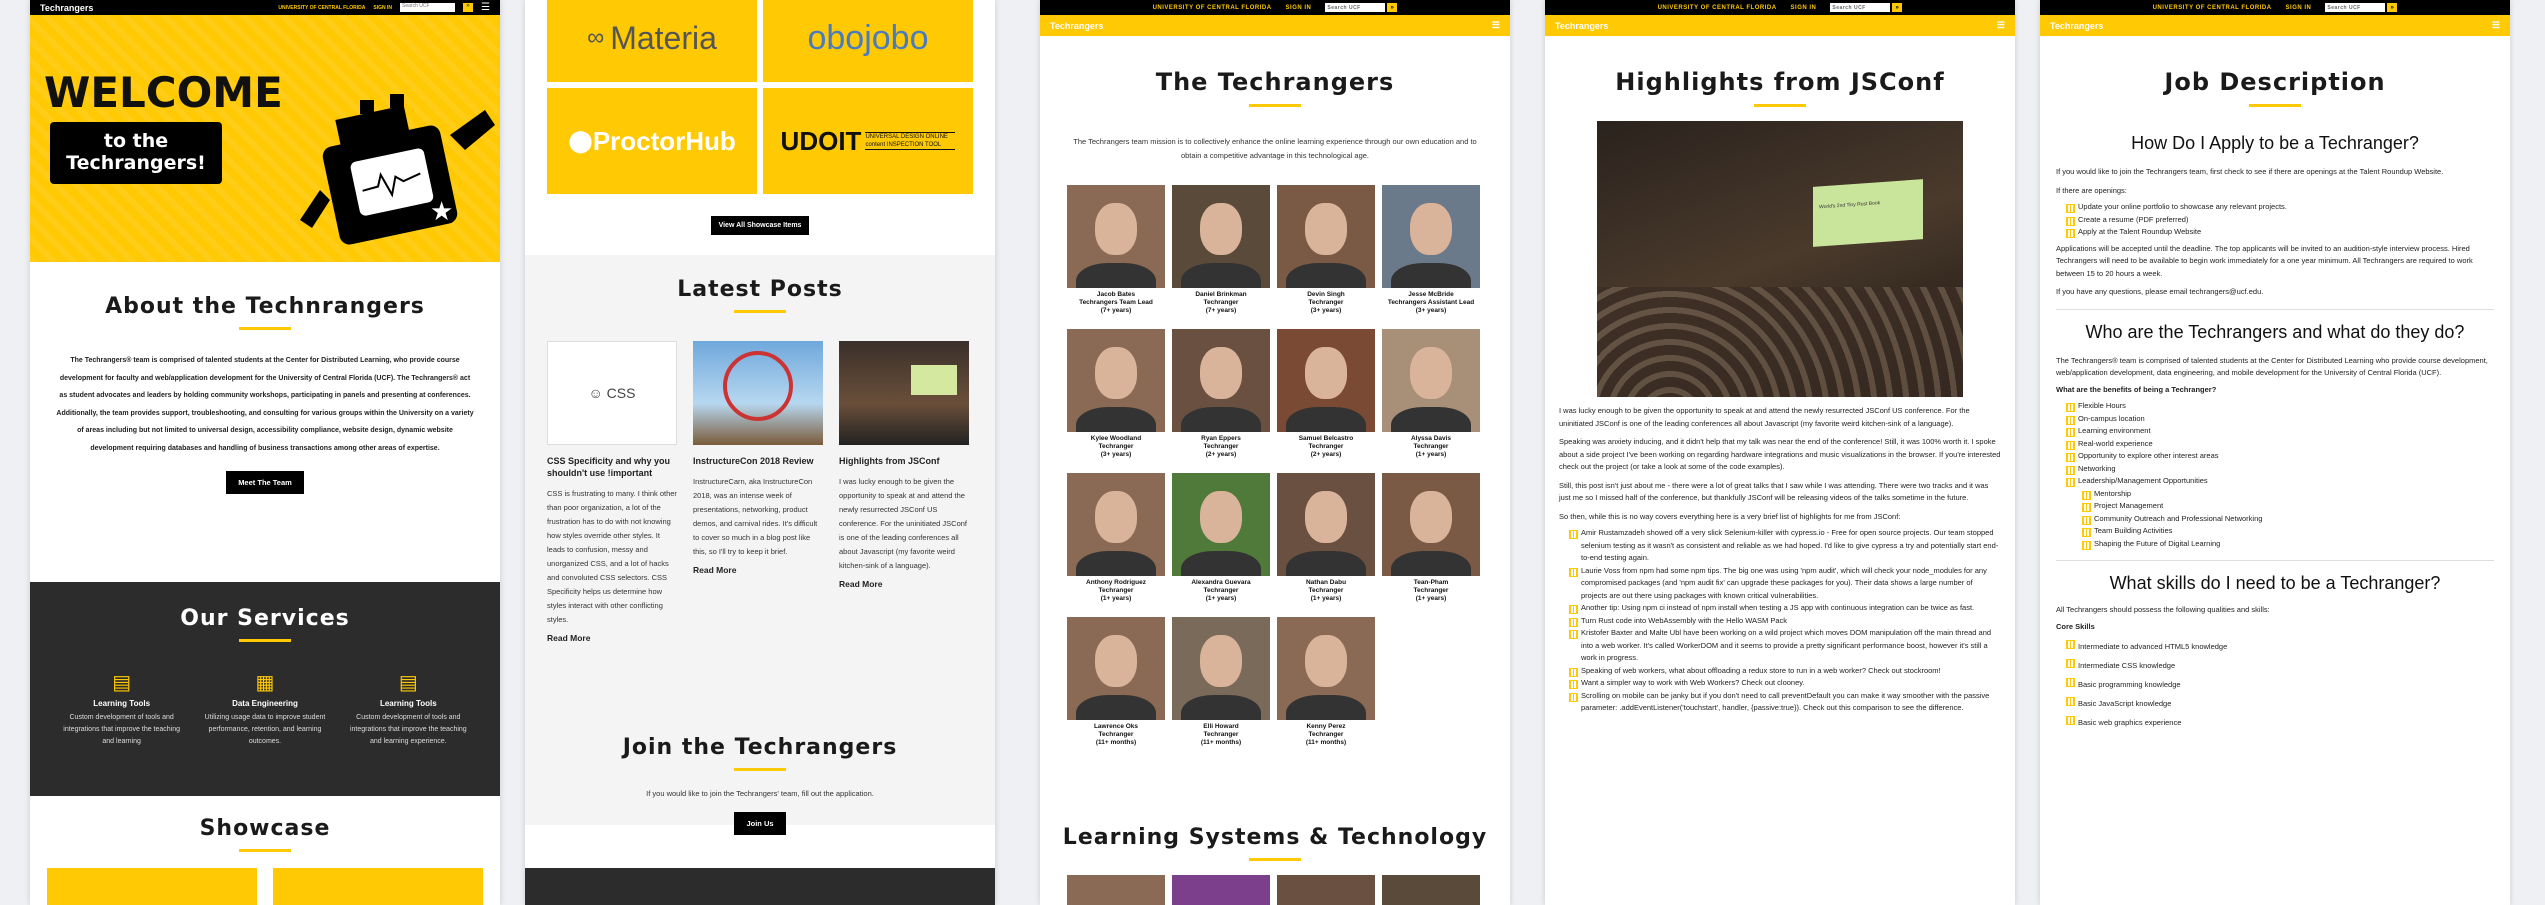 The width and height of the screenshot is (2545, 905). What do you see at coordinates (612, 393) in the screenshot?
I see `post-image: ☺ CSS` at bounding box center [612, 393].